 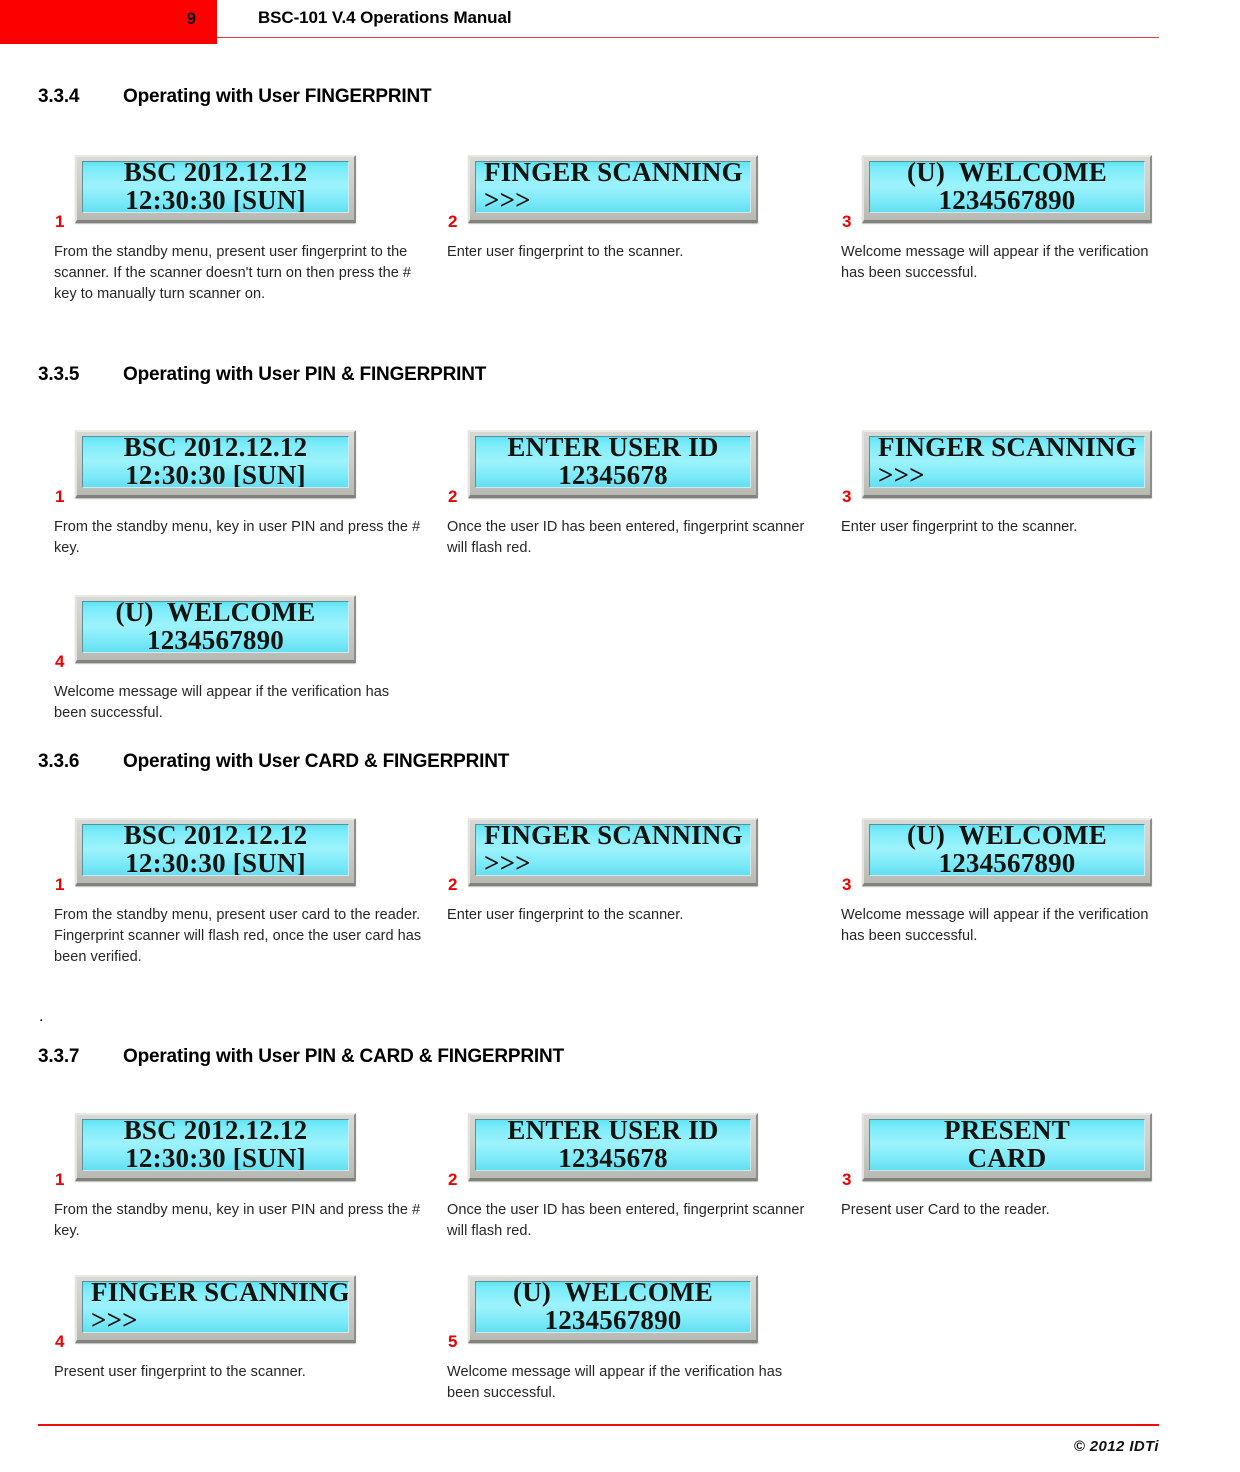 What do you see at coordinates (277, 96) in the screenshot?
I see `section-title: Operating with User FINGERPRINT` at bounding box center [277, 96].